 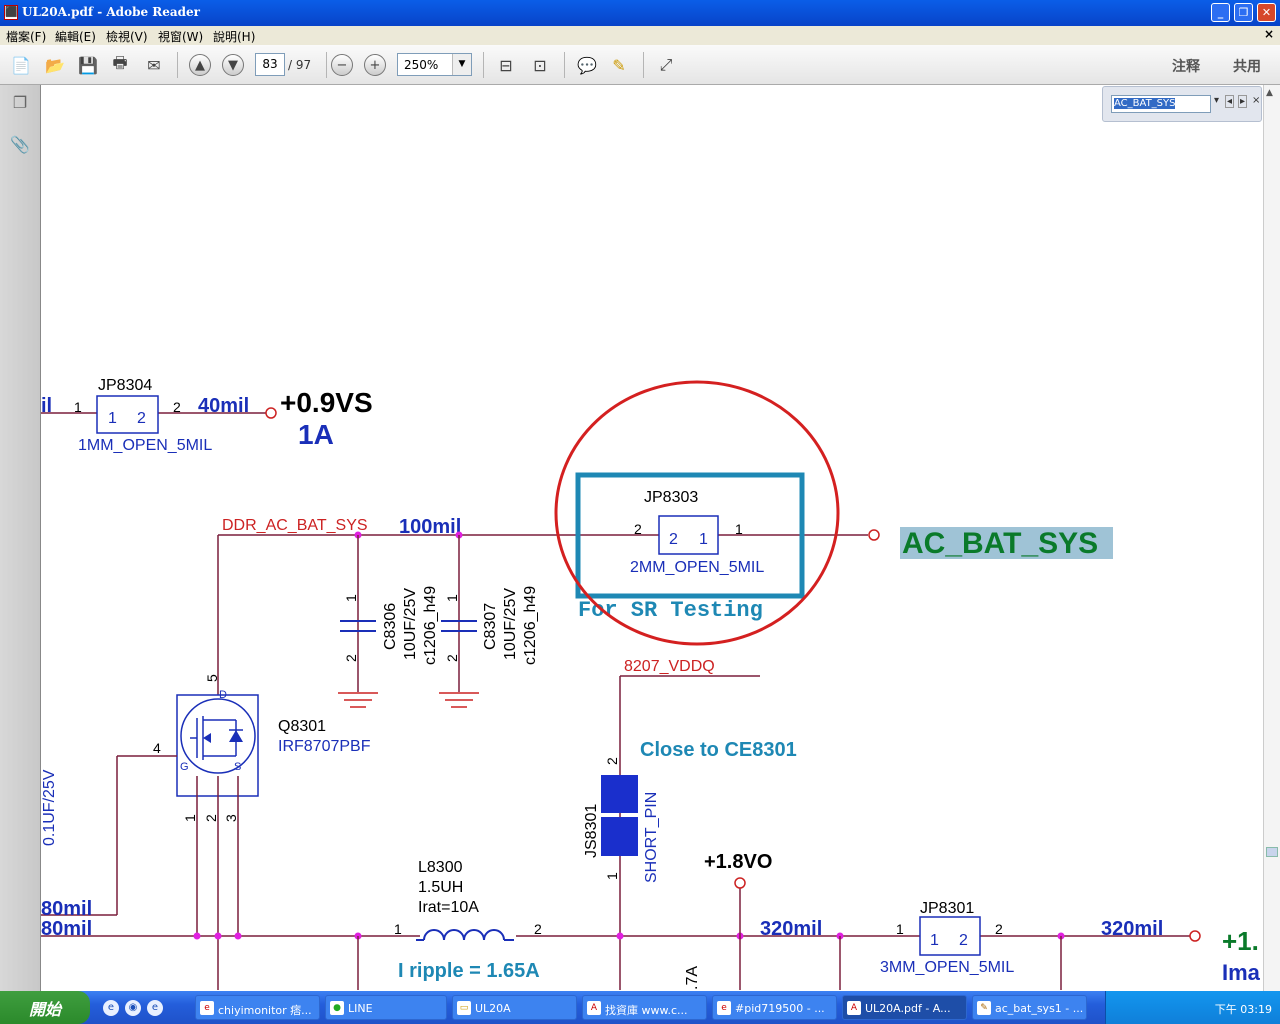 What do you see at coordinates (950, 936) in the screenshot?
I see `jp8301-body` at bounding box center [950, 936].